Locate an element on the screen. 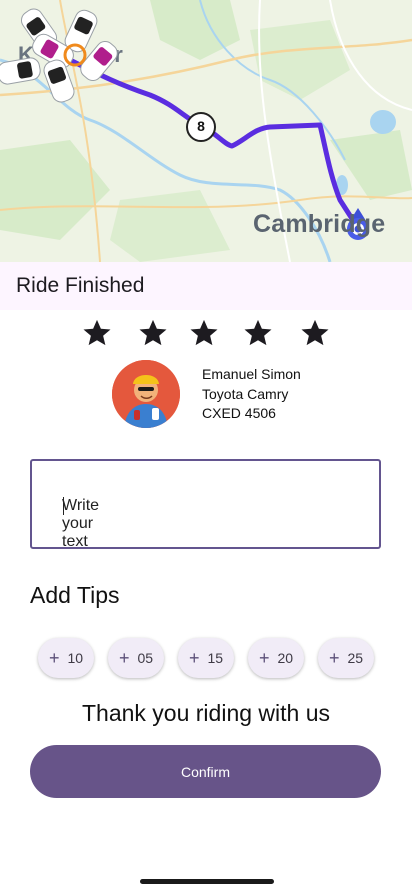 Image resolution: width=412 pixels, height=892 pixels. title-bar: Ride Finished is located at coordinates (206, 286).